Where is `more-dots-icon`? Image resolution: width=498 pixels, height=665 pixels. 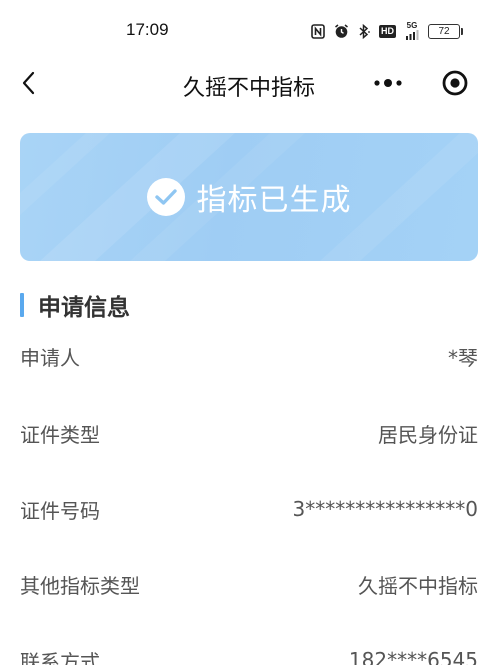
more-dots-icon is located at coordinates (388, 83).